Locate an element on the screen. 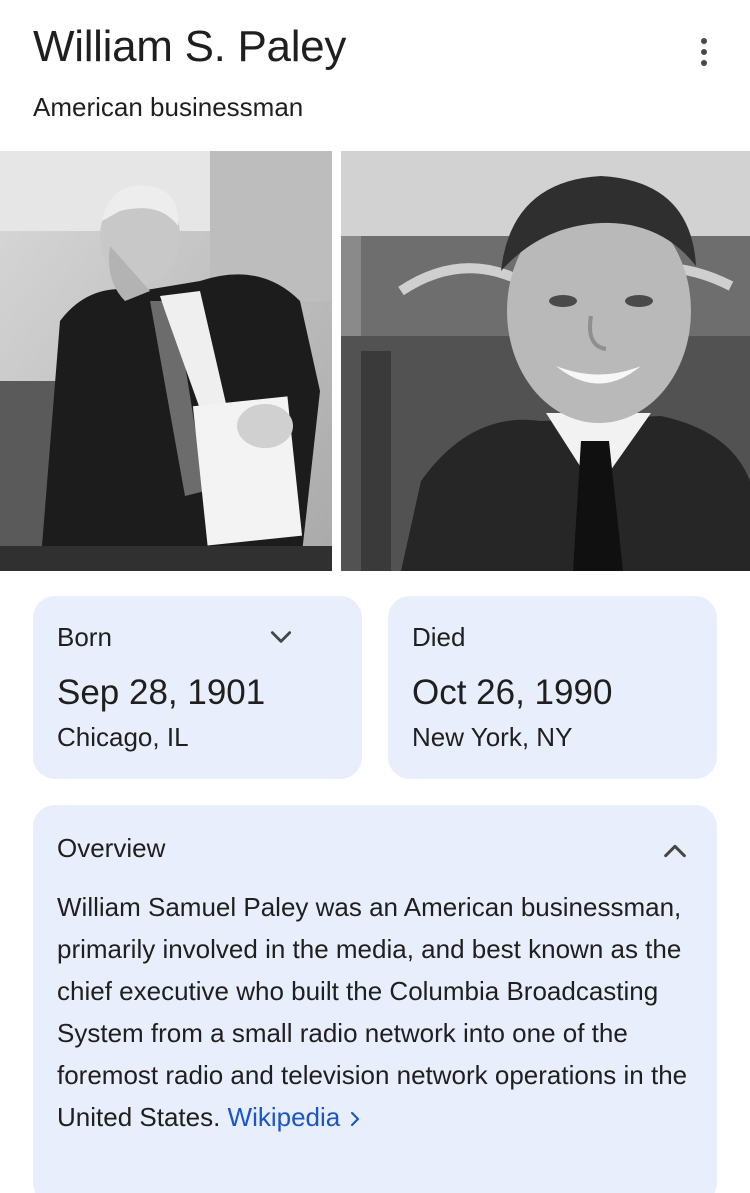  born-card: Born Sep 28, 1901 Chicago, IL is located at coordinates (197, 687).